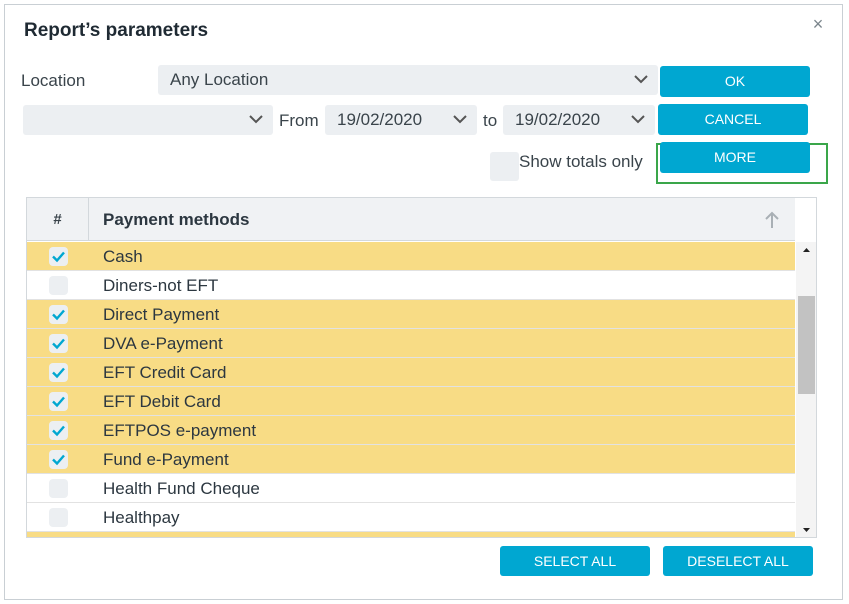 This screenshot has width=849, height=604. Describe the element at coordinates (162, 401) in the screenshot. I see `row-label: EFT Debit Card` at that location.